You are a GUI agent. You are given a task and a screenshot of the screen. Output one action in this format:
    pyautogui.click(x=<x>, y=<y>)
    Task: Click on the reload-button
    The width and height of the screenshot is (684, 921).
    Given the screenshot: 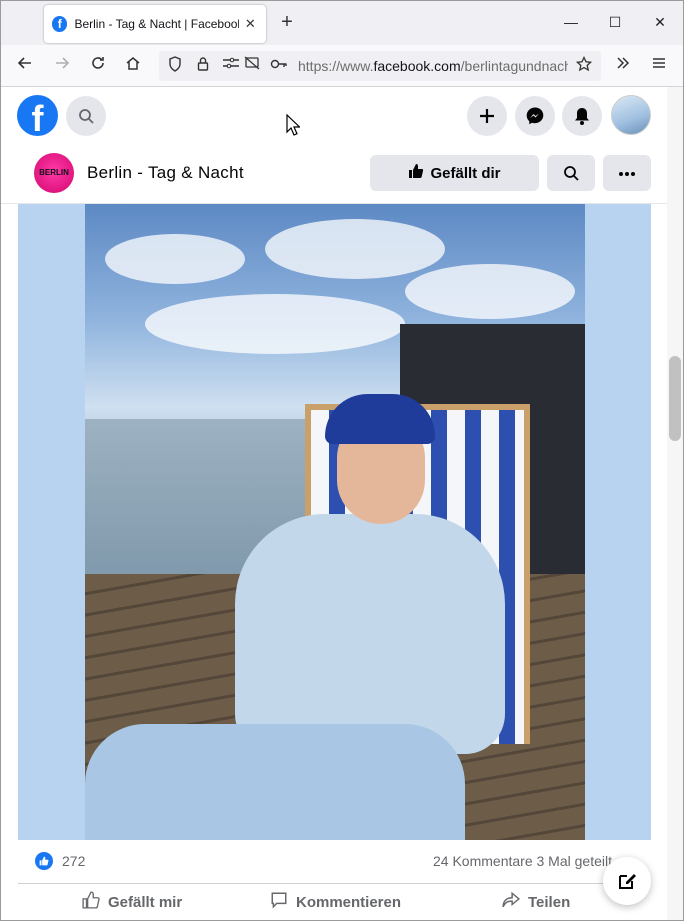 What is the action you would take?
    pyautogui.click(x=98, y=66)
    